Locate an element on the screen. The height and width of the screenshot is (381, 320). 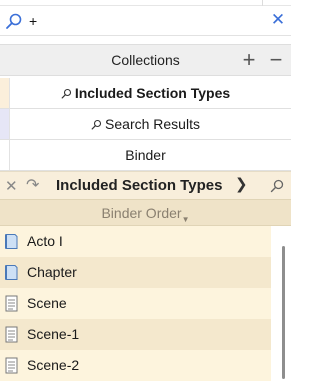
sort-order-dropdown: Binder Order▼ is located at coordinates (145, 214).